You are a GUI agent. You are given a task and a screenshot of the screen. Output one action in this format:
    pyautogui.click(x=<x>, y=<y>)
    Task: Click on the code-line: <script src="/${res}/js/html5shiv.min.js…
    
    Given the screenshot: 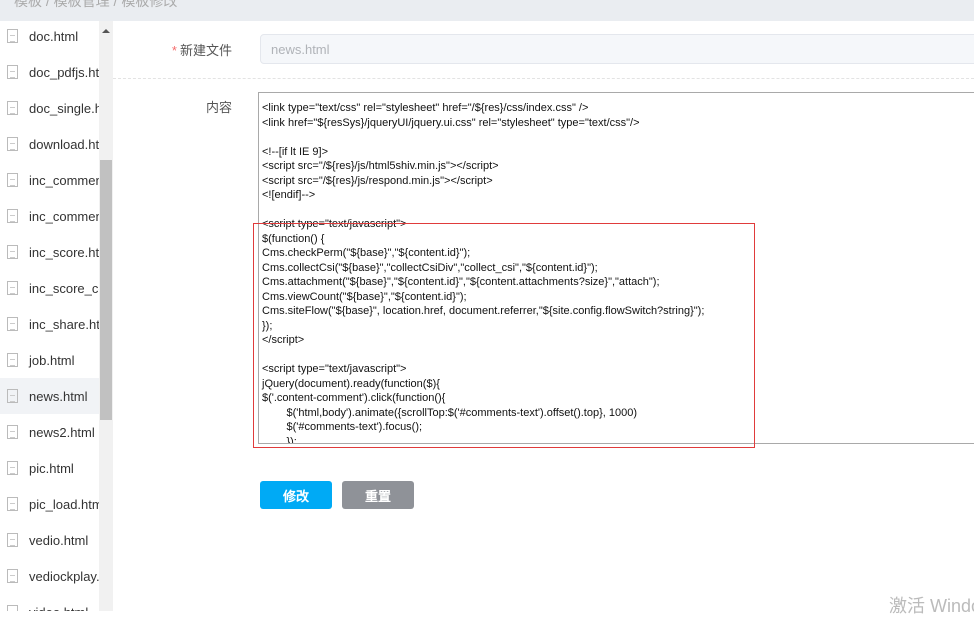 What is the action you would take?
    pyautogui.click(x=380, y=166)
    